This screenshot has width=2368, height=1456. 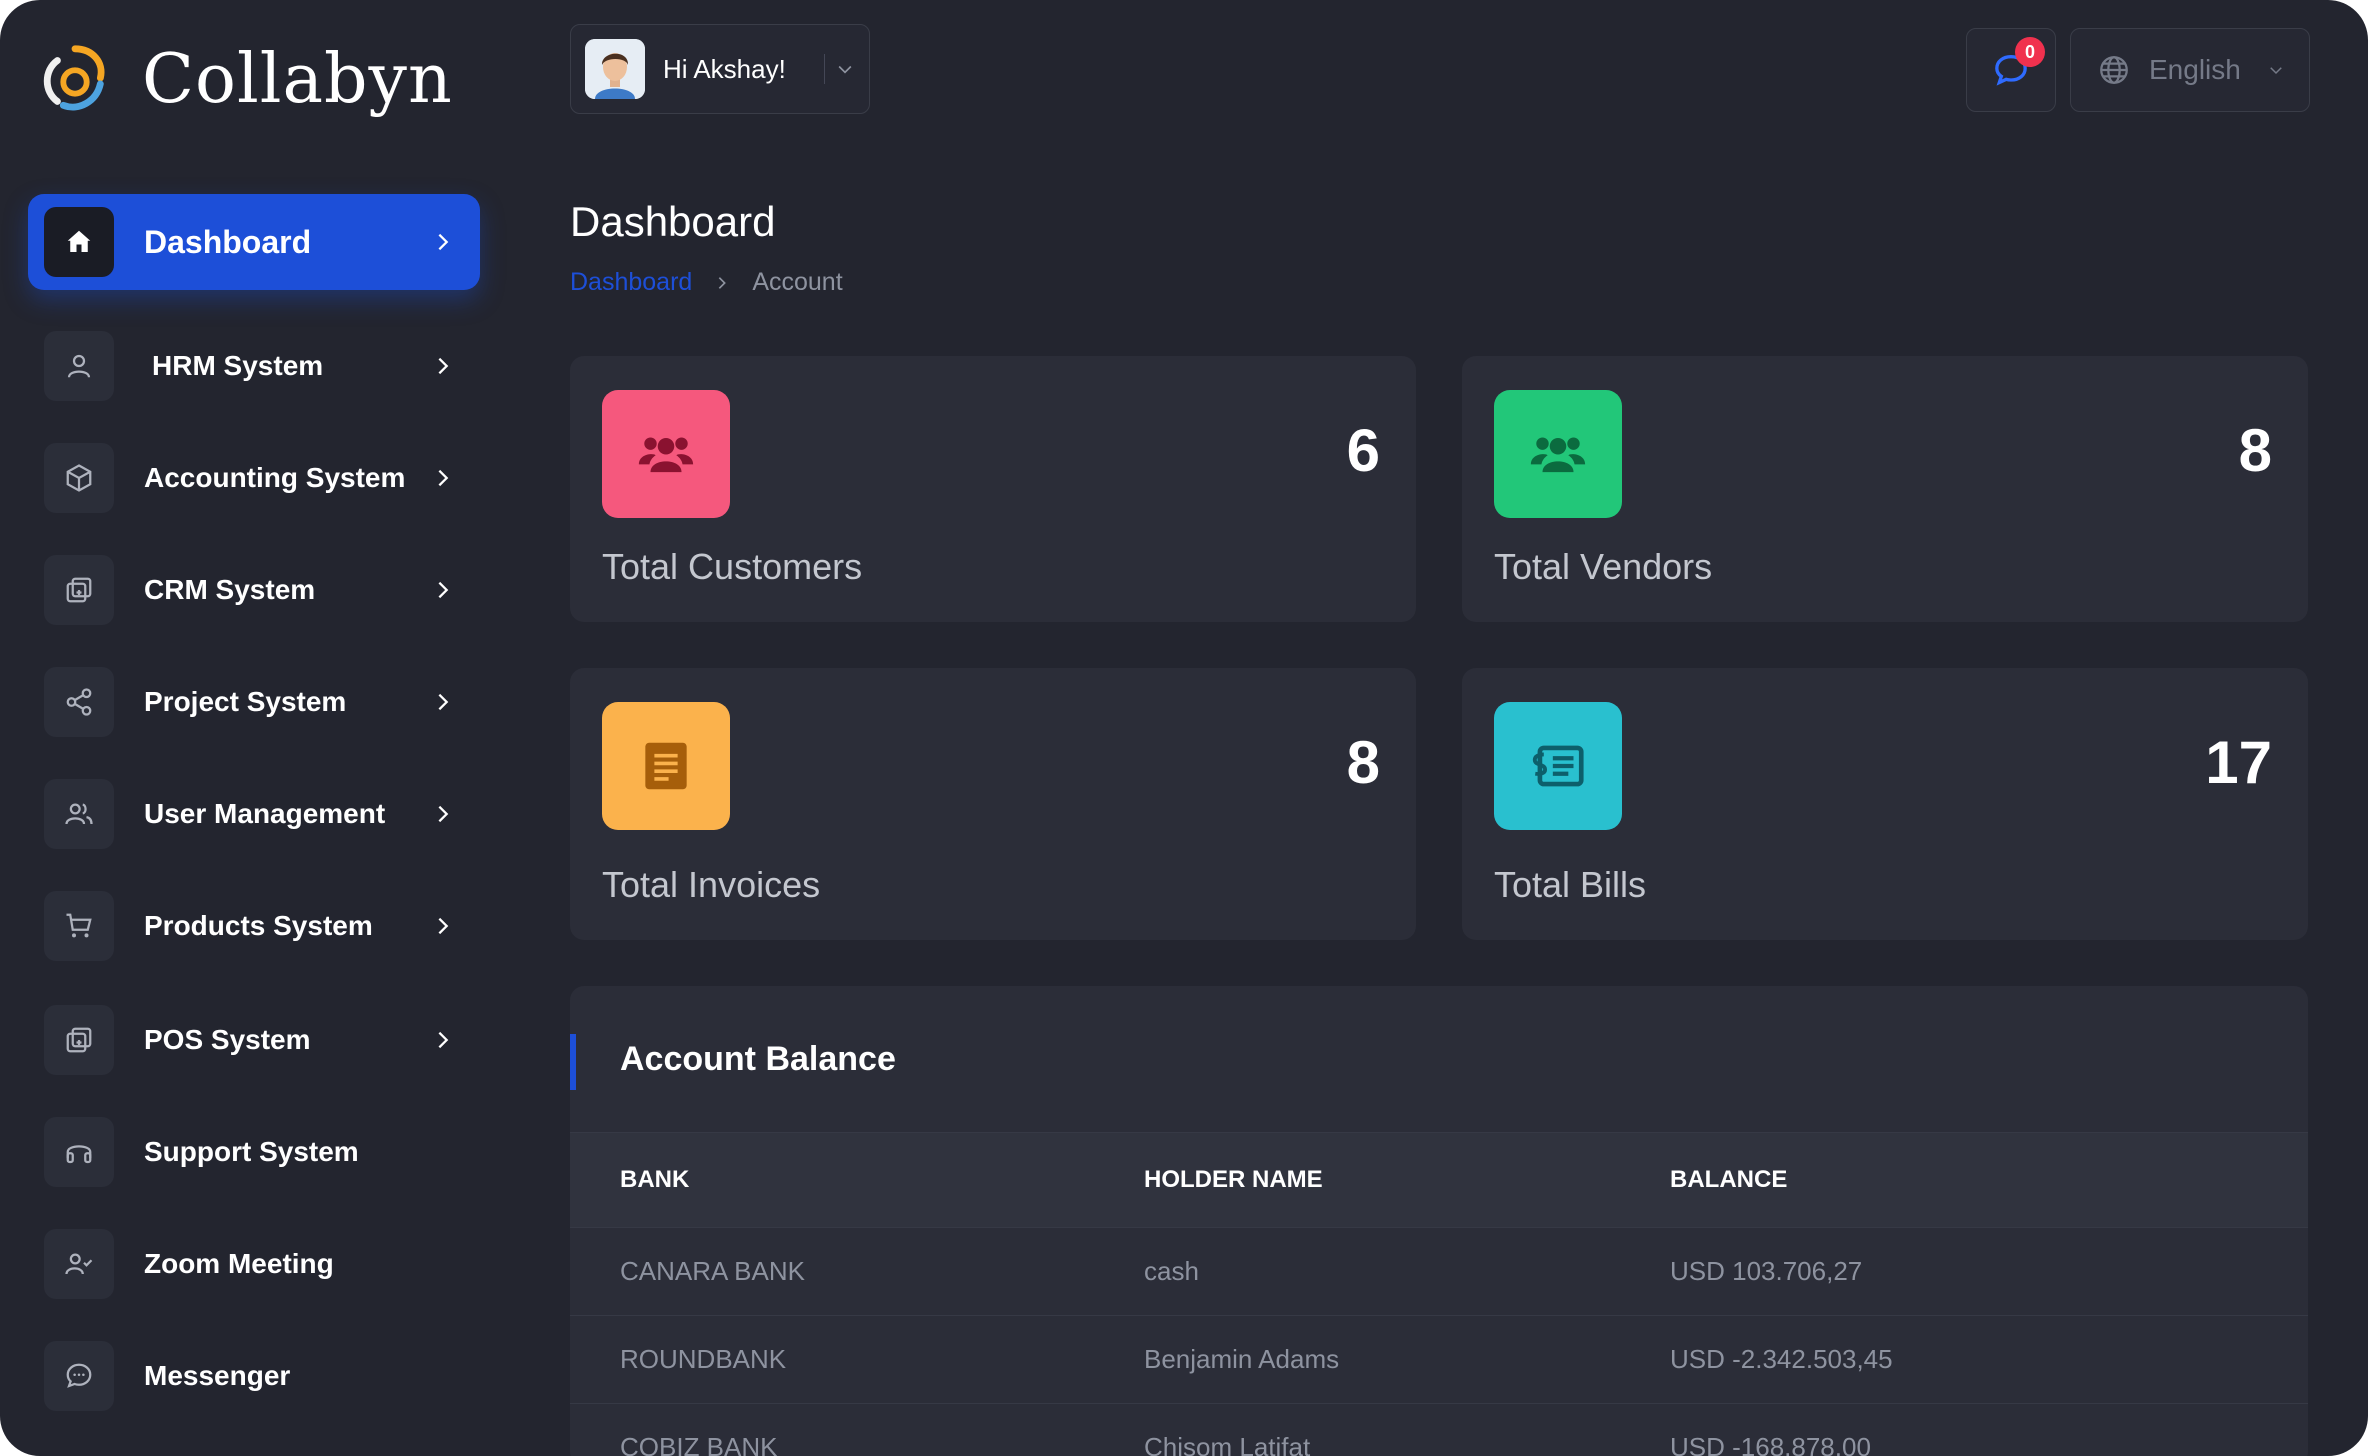 I want to click on sidebar-item-user-management: User Management, so click(x=254, y=814).